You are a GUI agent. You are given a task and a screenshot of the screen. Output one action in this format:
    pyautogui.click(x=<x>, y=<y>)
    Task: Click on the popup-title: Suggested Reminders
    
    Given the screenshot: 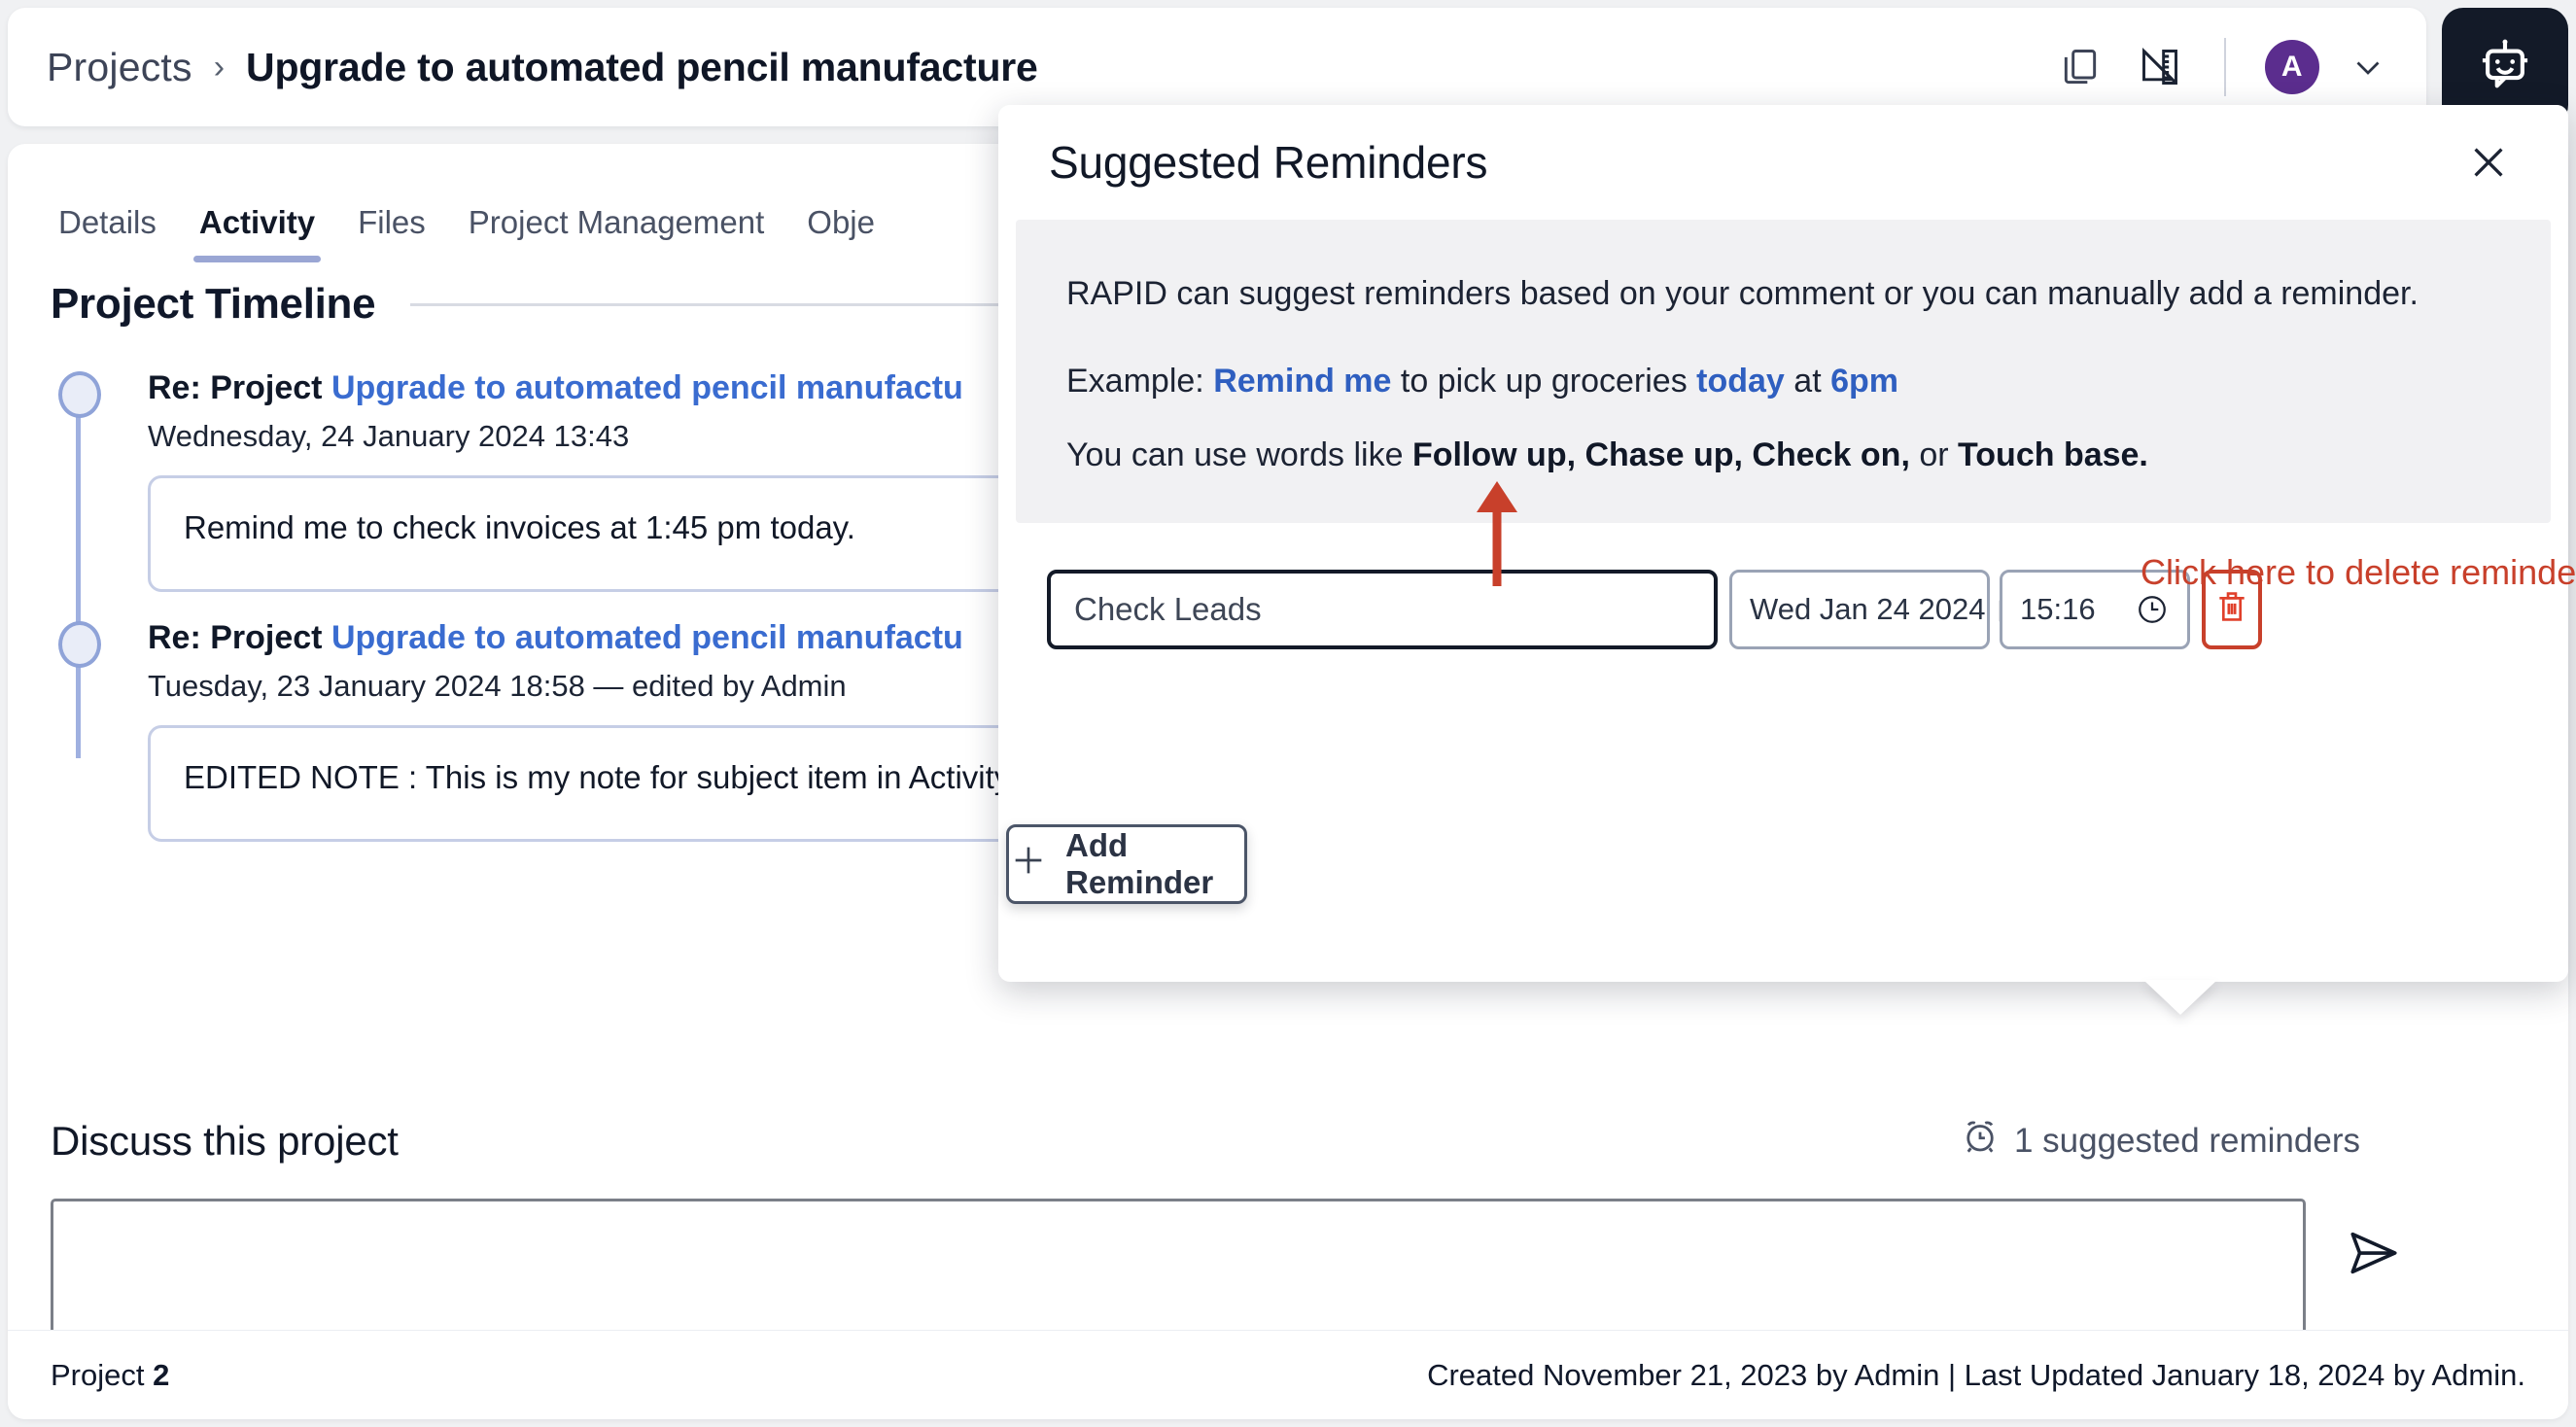 What is the action you would take?
    pyautogui.click(x=1268, y=162)
    